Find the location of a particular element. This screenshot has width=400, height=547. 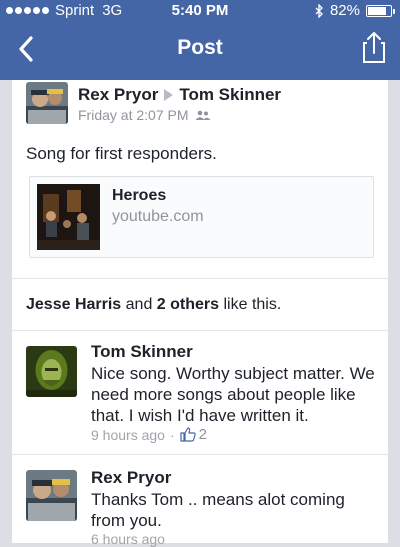

comment-meta: 9 hours ago · 2 is located at coordinates (149, 434).